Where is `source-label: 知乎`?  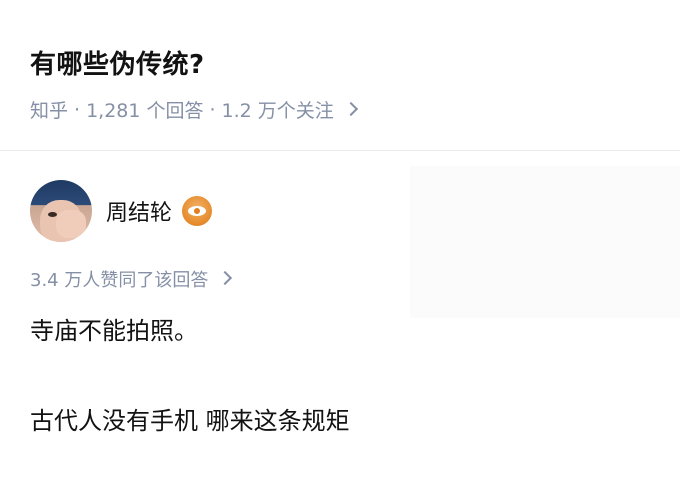 source-label: 知乎 is located at coordinates (49, 111).